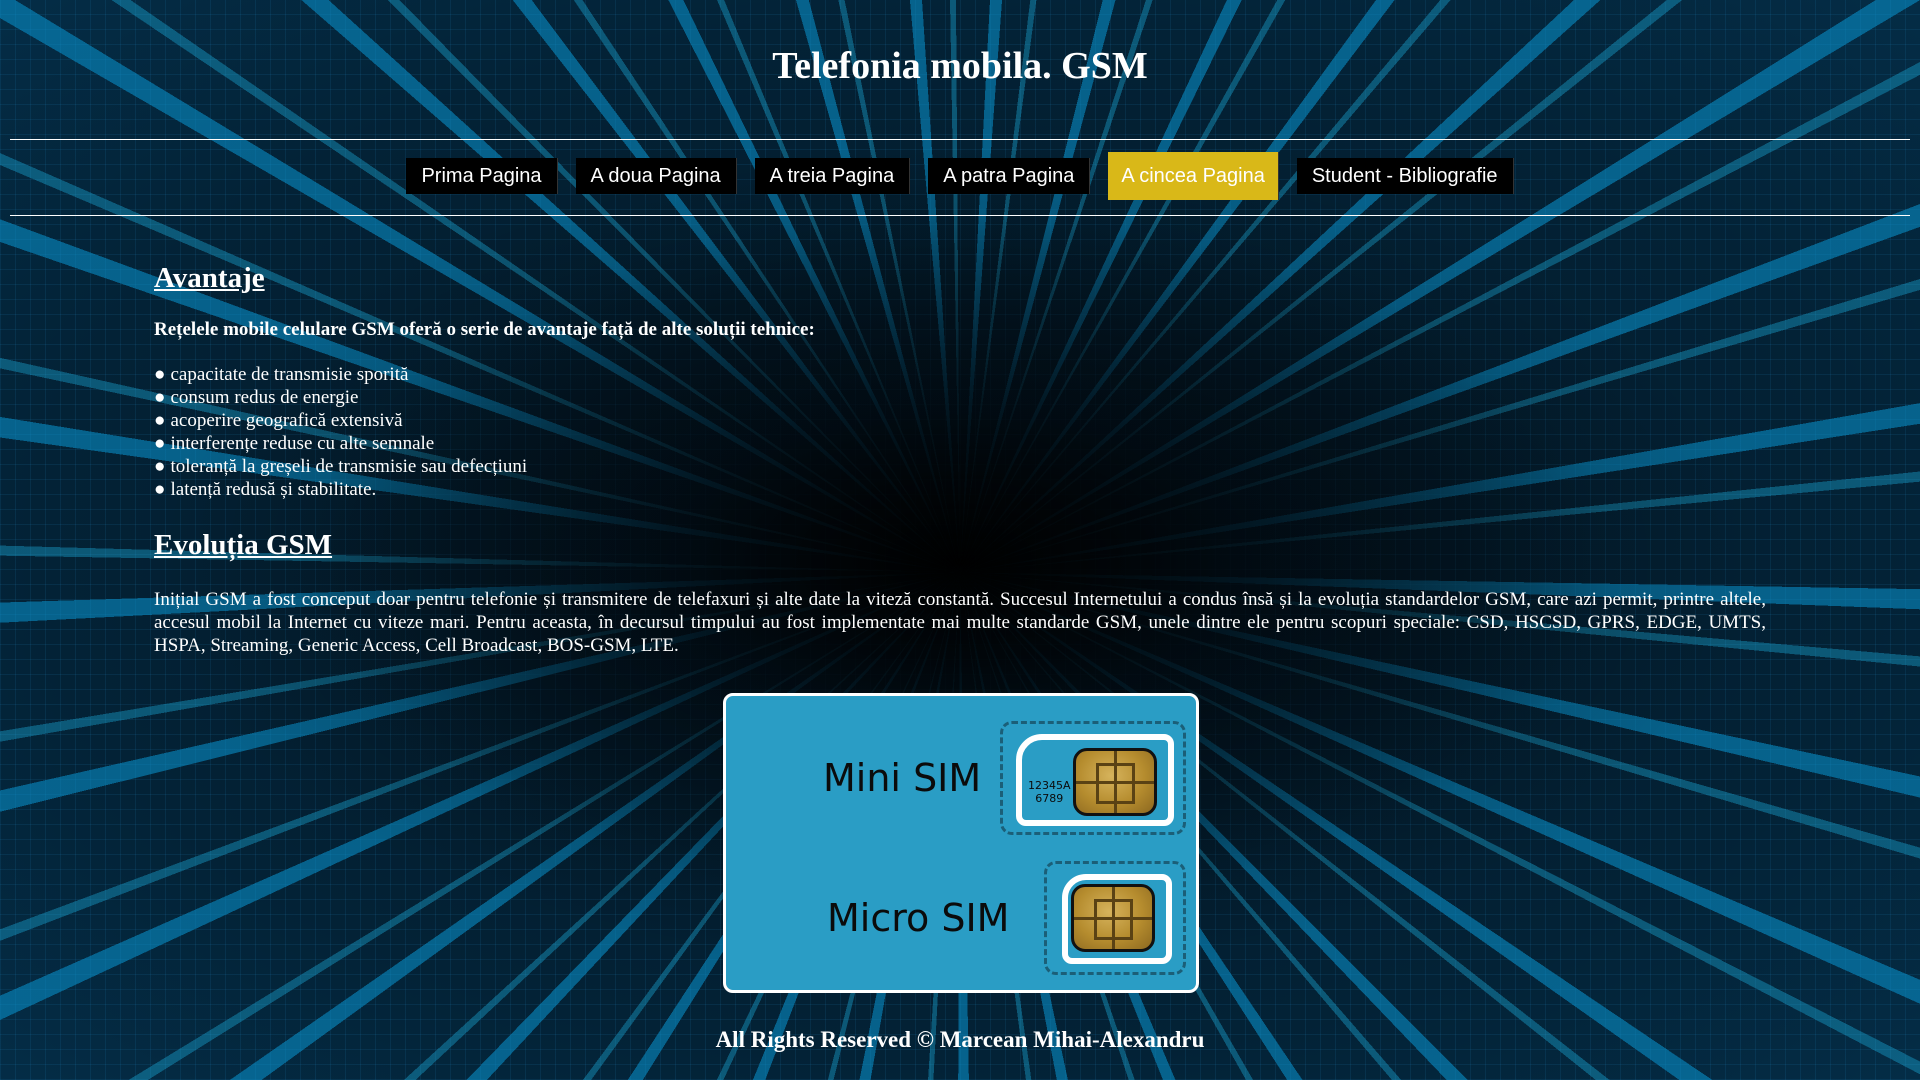 This screenshot has height=1080, width=1920. I want to click on list-item: ● acoperire geografică extensivă, so click(960, 420).